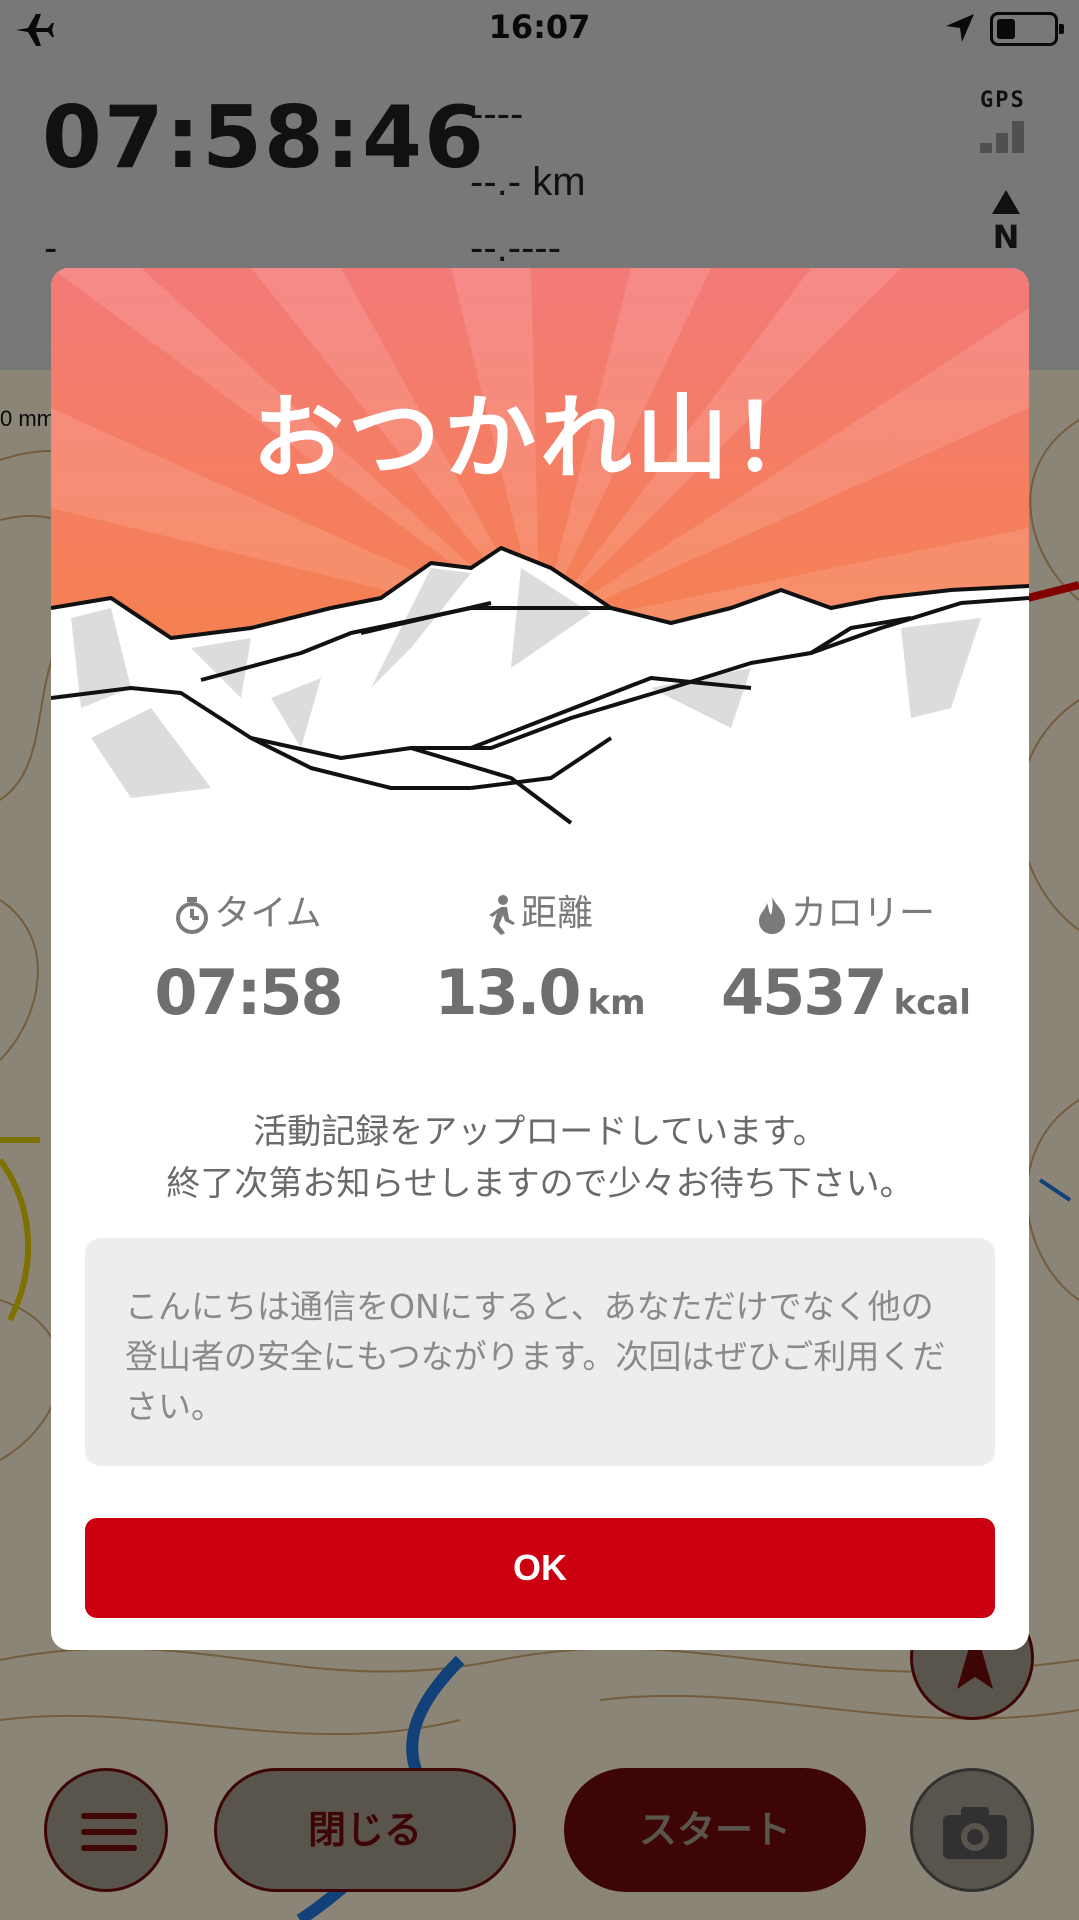 This screenshot has height=1920, width=1079. I want to click on stat-distance-value: 13.0, so click(507, 992).